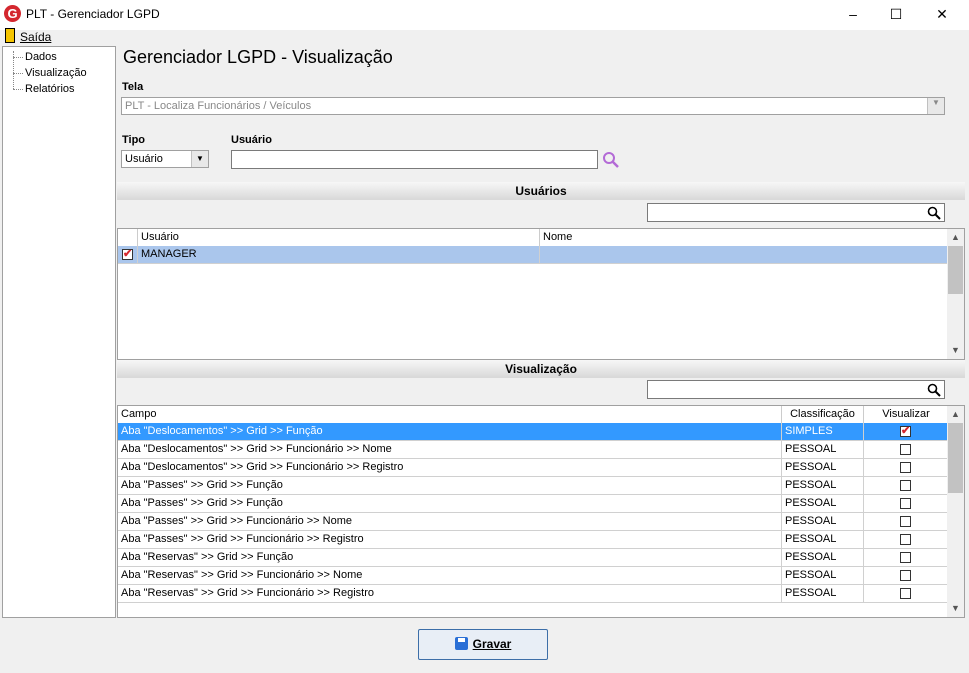 The width and height of the screenshot is (969, 673). Describe the element at coordinates (853, 15) in the screenshot. I see `minimize-button: –` at that location.